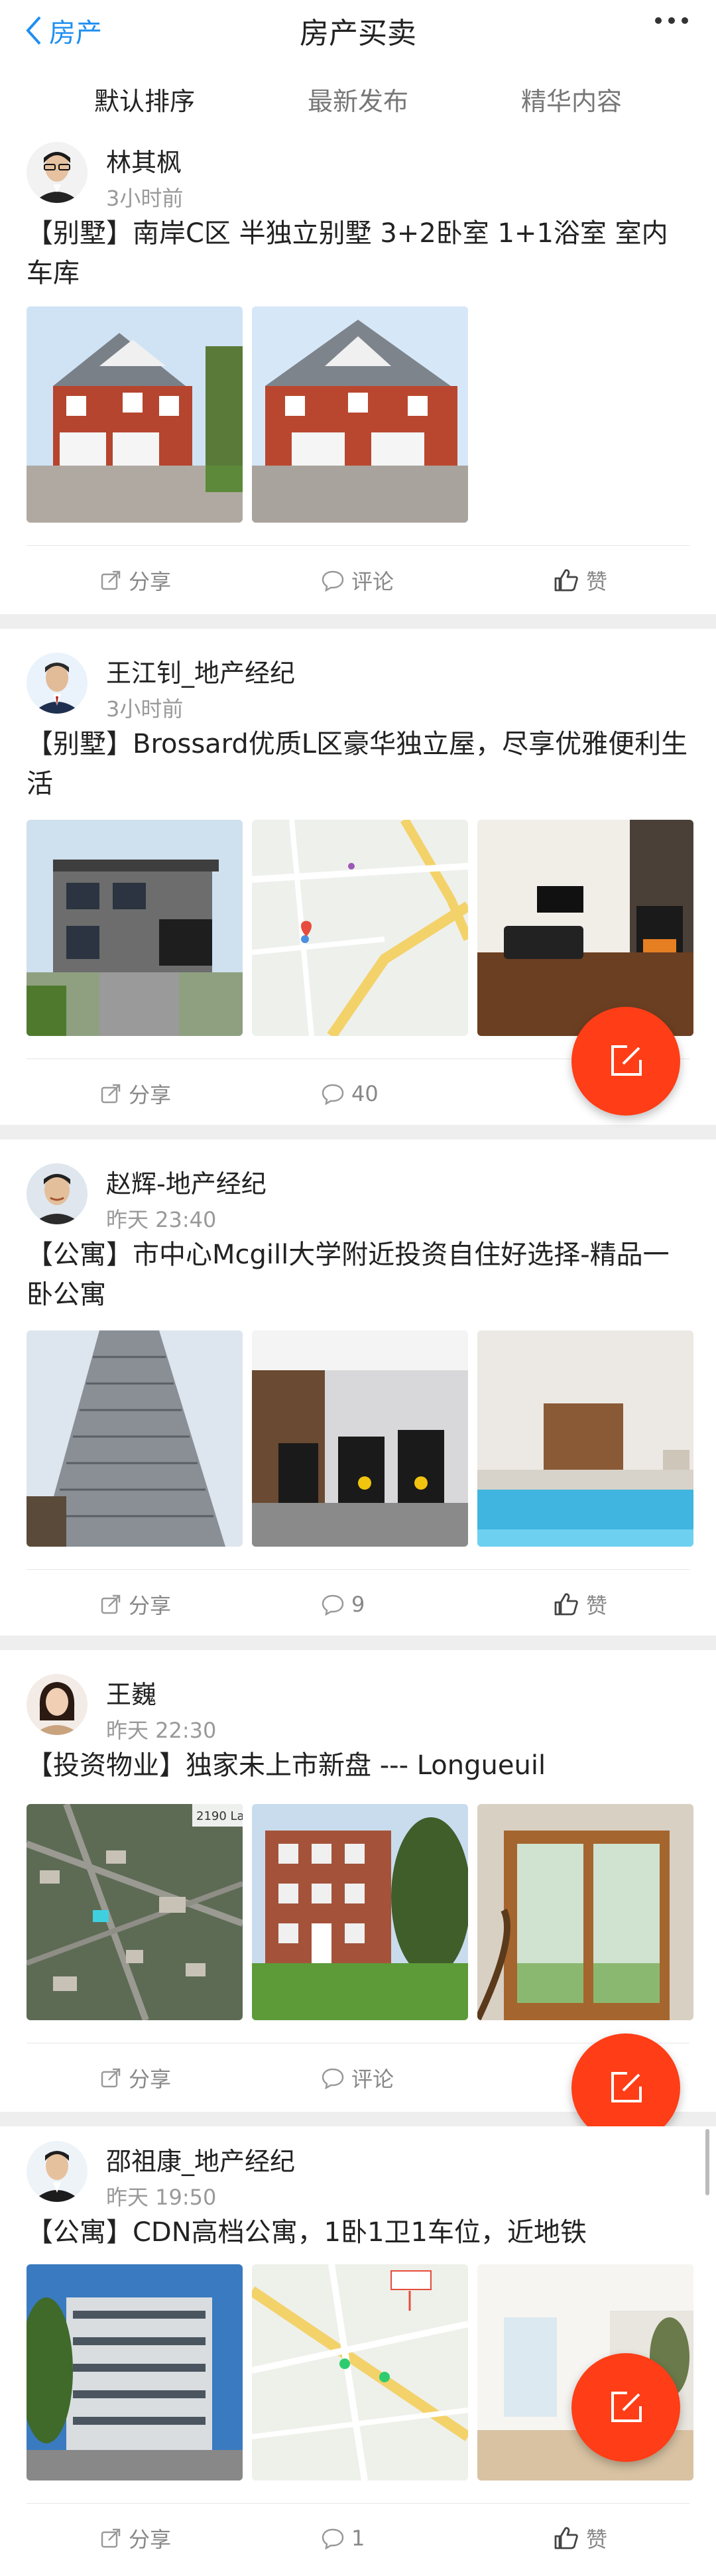 This screenshot has height=2576, width=716. What do you see at coordinates (161, 1731) in the screenshot?
I see `post-time: 昨天 22:30` at bounding box center [161, 1731].